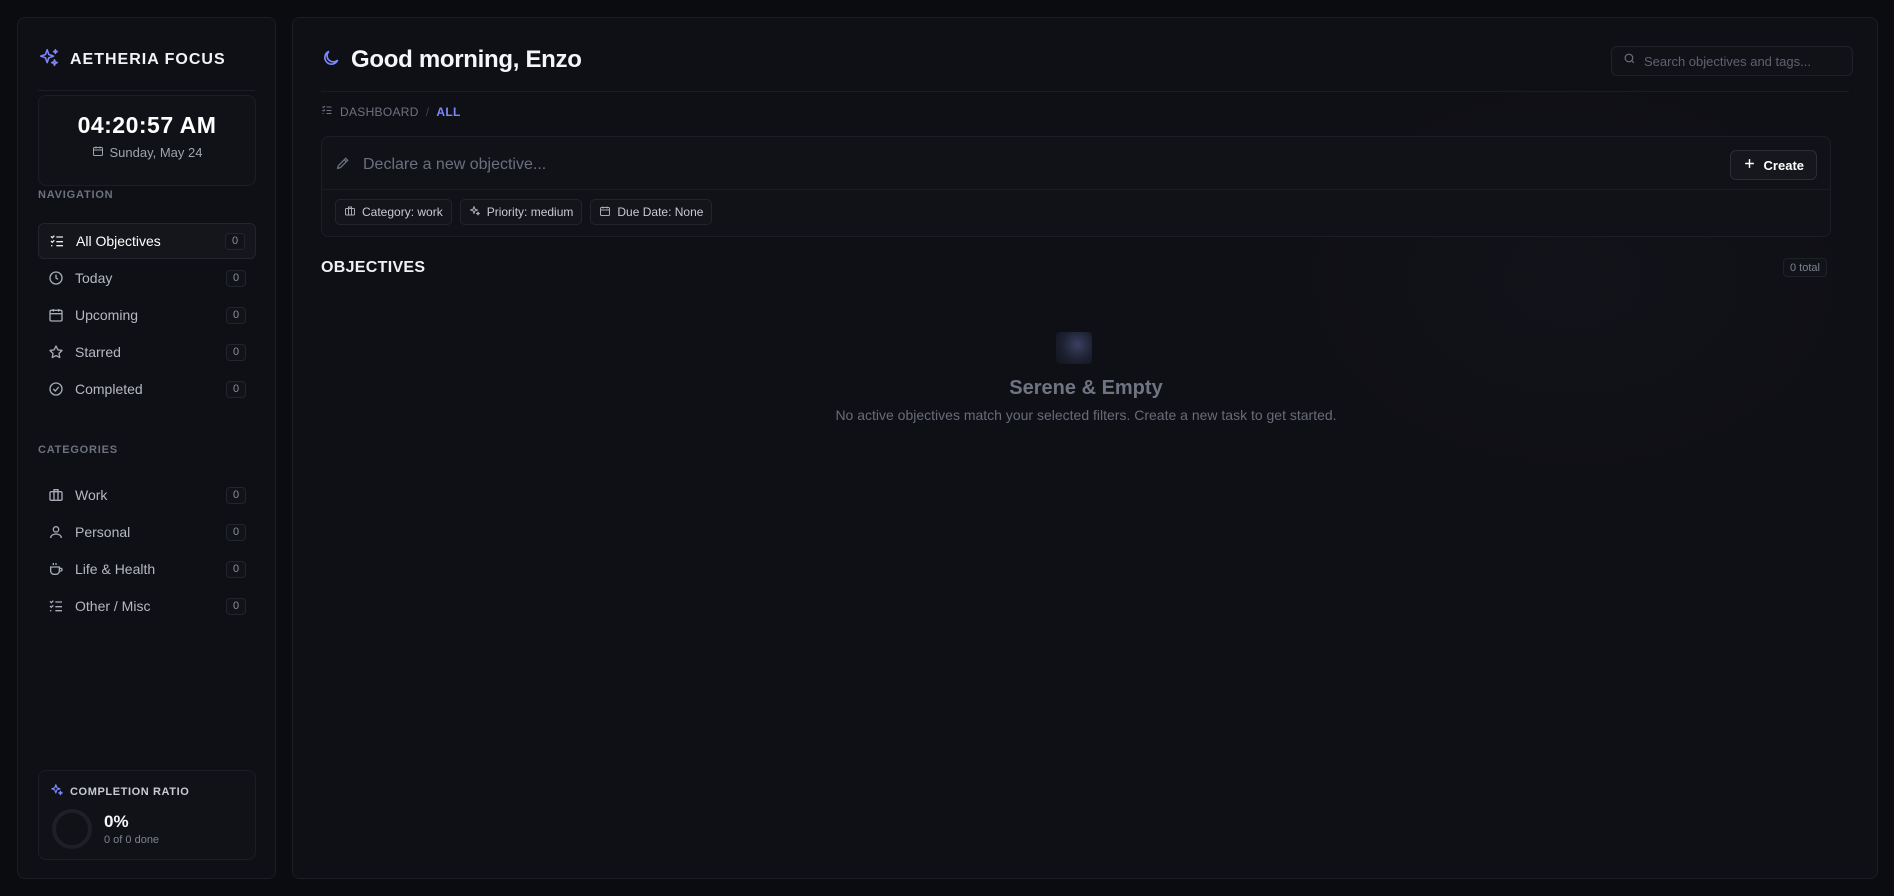 Image resolution: width=1894 pixels, height=896 pixels. What do you see at coordinates (113, 606) in the screenshot?
I see `category-item-label: Other / Misc` at bounding box center [113, 606].